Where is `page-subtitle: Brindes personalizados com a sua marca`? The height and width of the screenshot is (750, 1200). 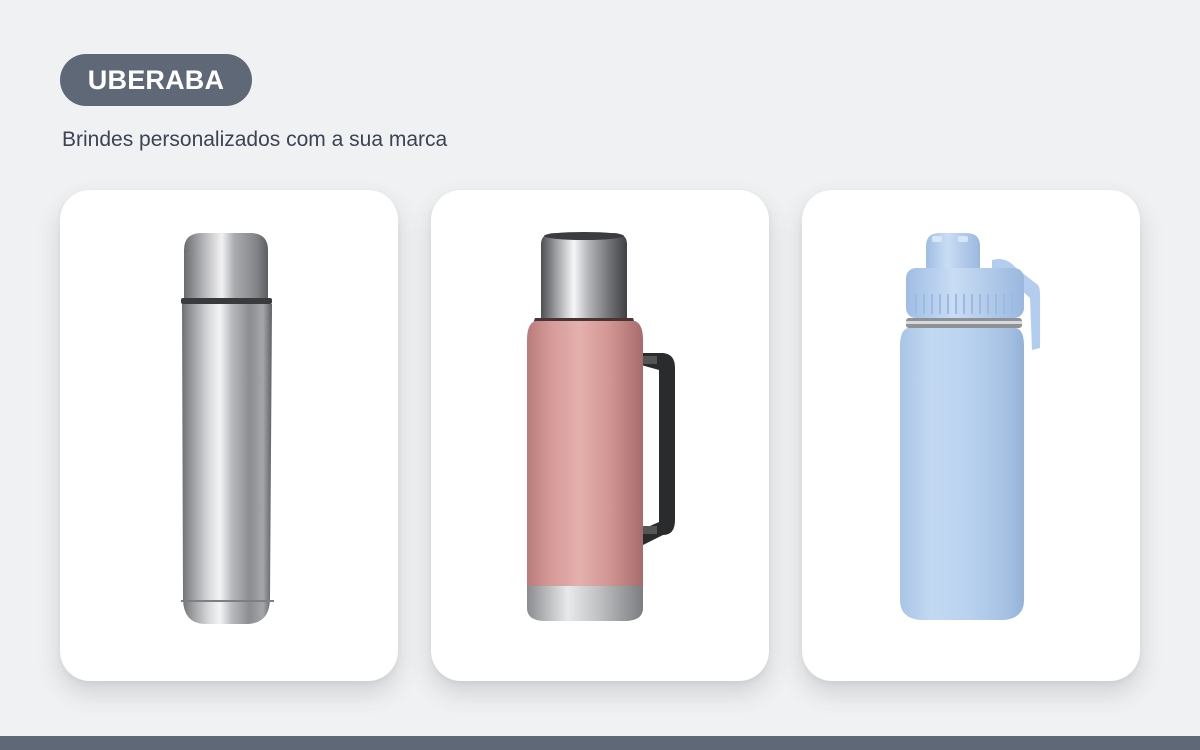
page-subtitle: Brindes personalizados com a sua marca is located at coordinates (255, 139).